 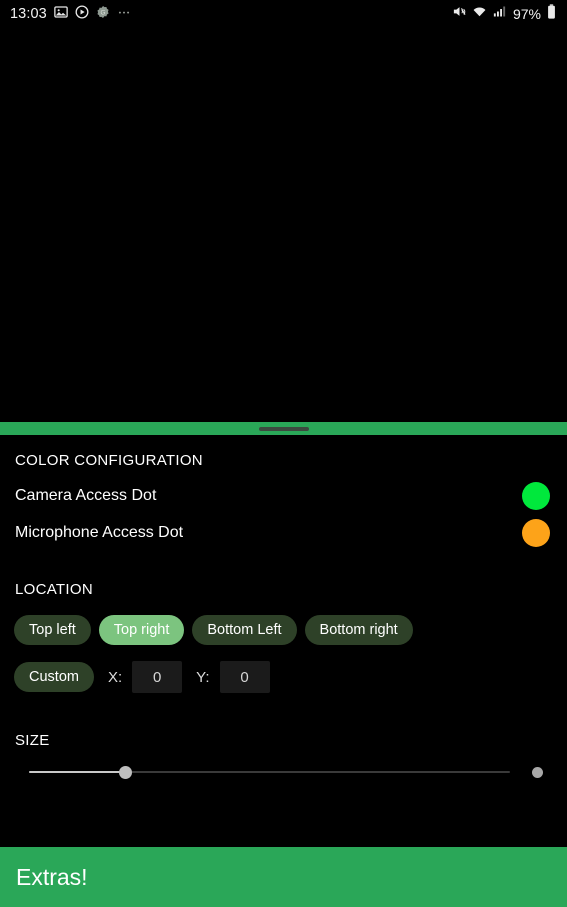 I want to click on size-slider-track, so click(x=269, y=772).